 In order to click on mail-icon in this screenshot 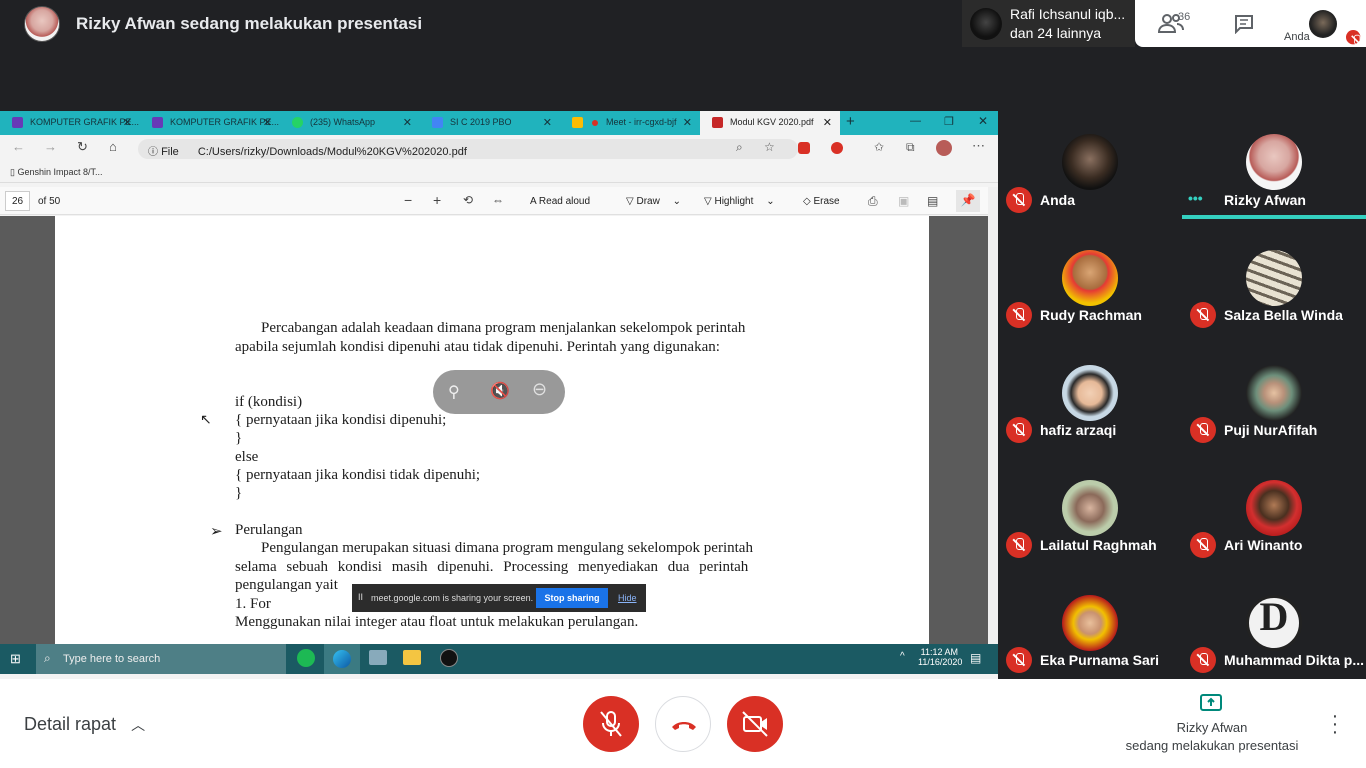, I will do `click(378, 657)`.